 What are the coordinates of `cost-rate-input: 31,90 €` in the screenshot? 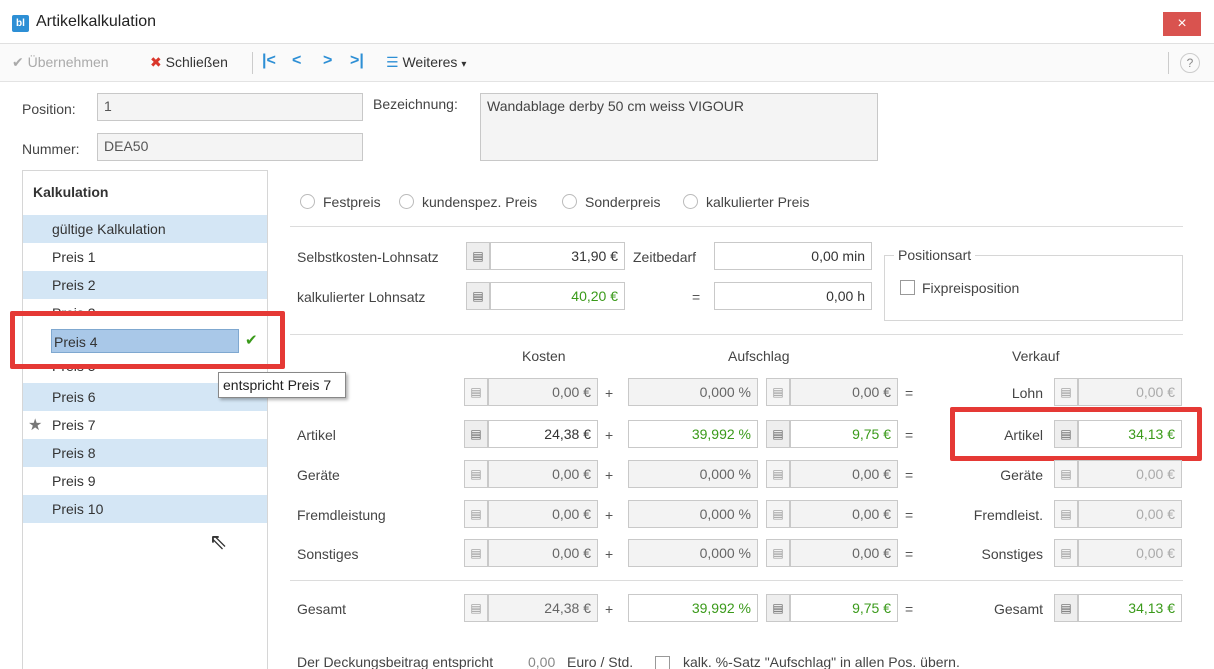 It's located at (557, 256).